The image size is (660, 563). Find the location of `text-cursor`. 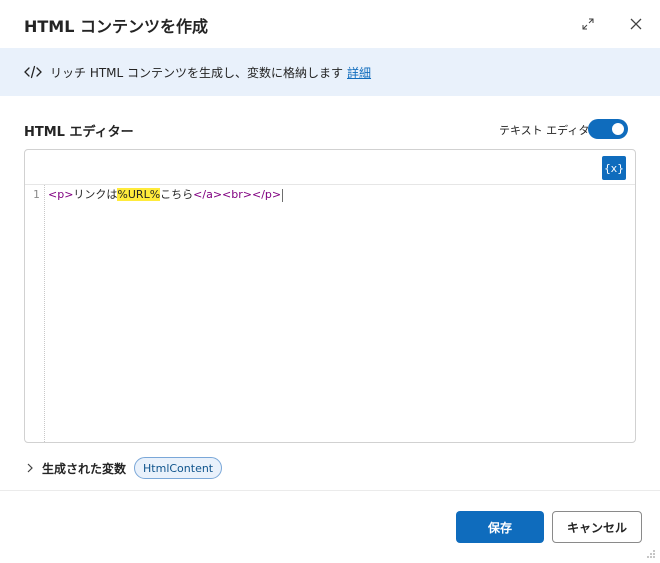

text-cursor is located at coordinates (283, 195).